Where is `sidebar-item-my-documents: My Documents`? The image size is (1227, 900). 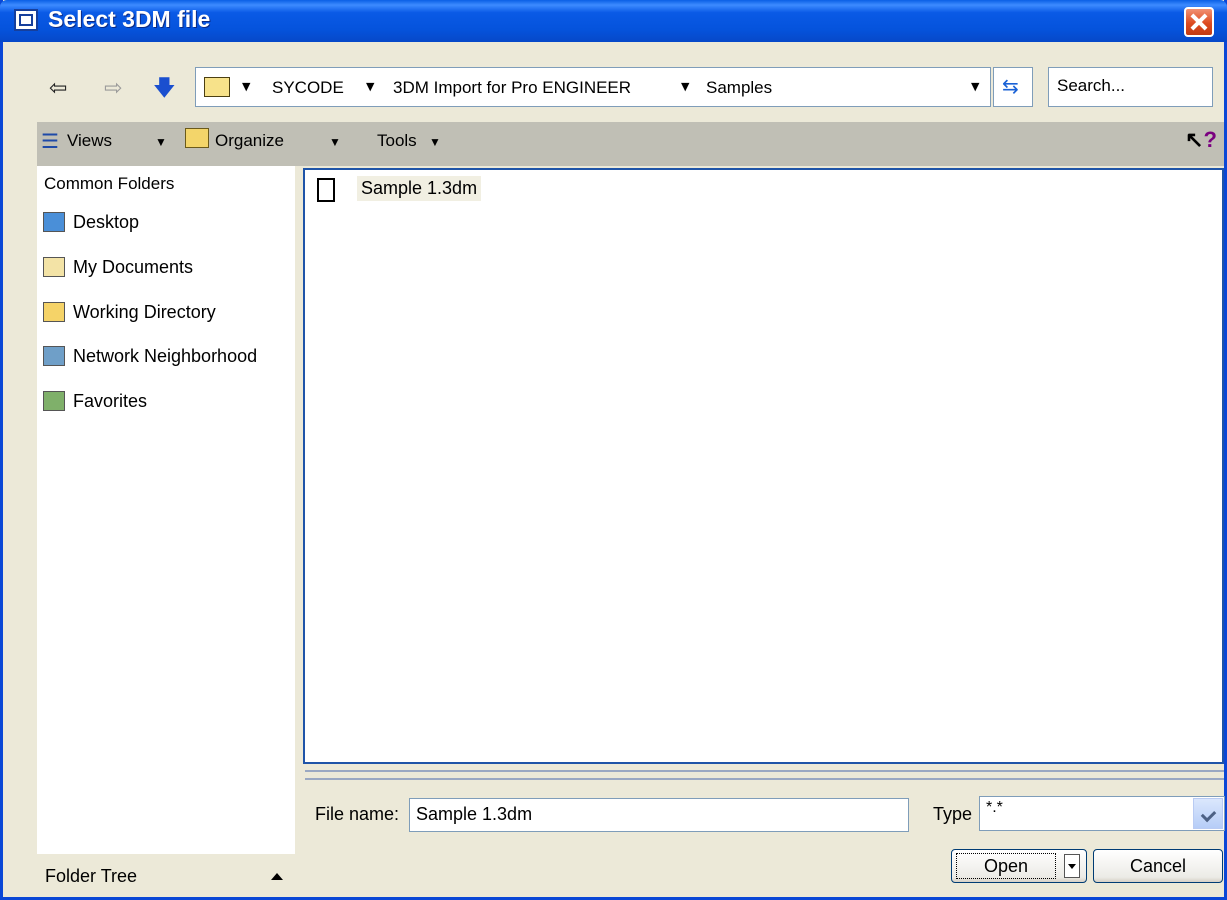
sidebar-item-my-documents: My Documents is located at coordinates (118, 267).